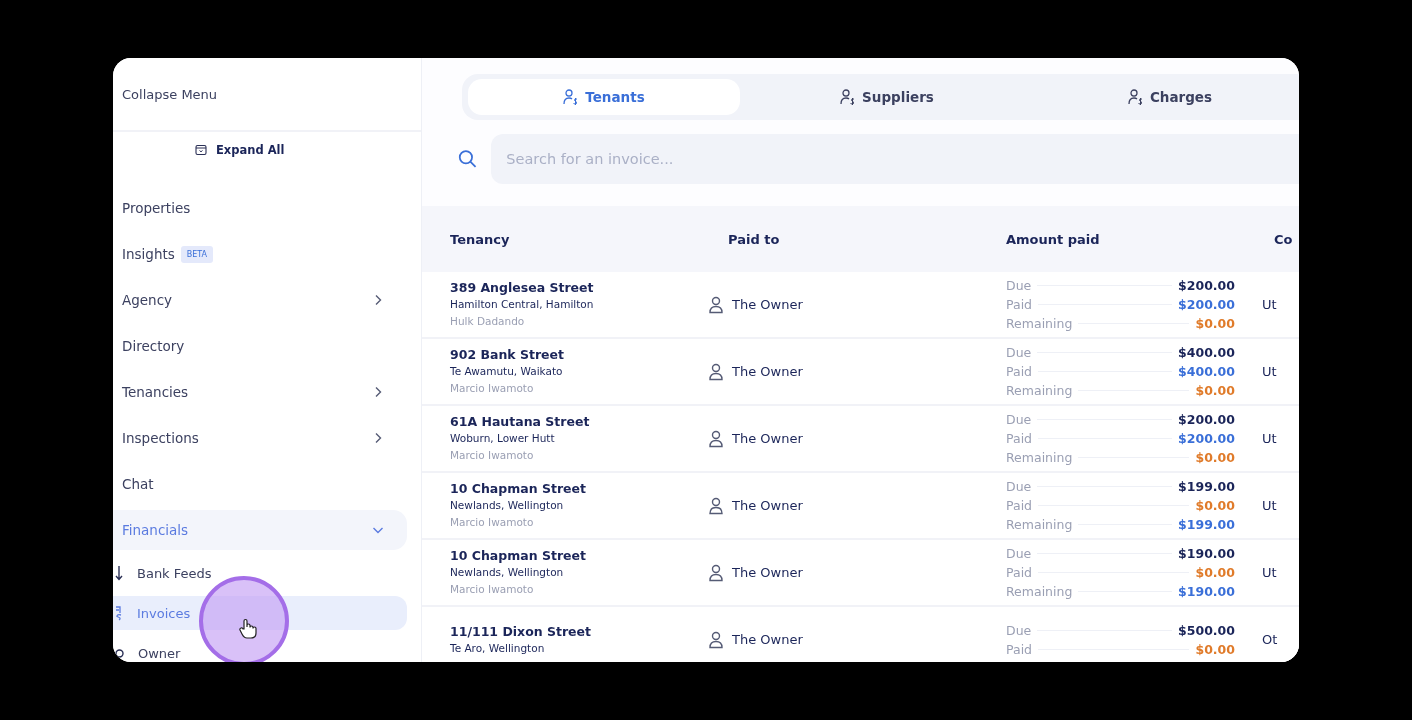  What do you see at coordinates (260, 649) in the screenshot?
I see `submenu-item: Owner` at bounding box center [260, 649].